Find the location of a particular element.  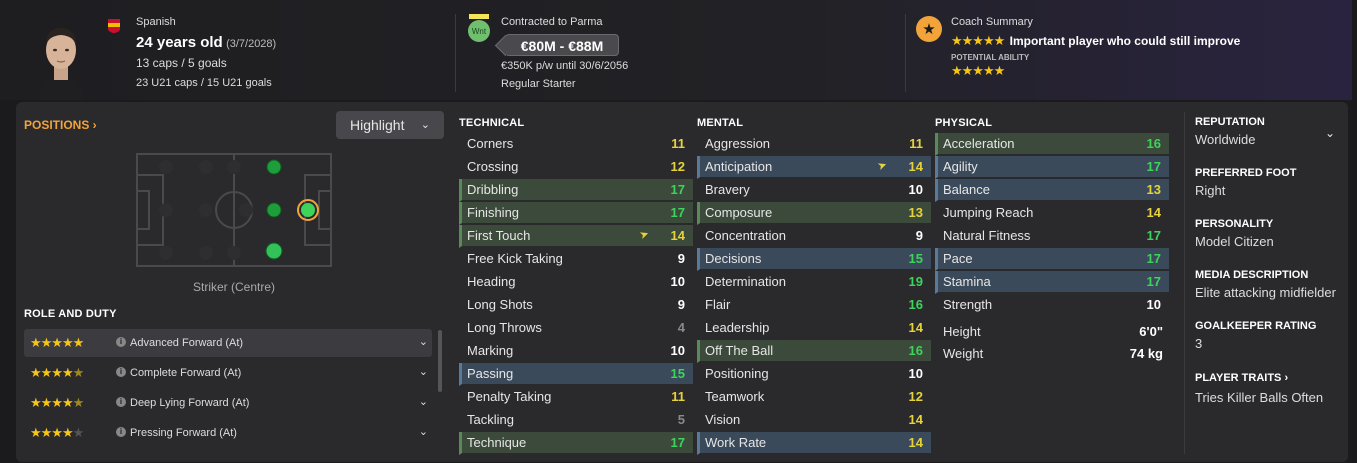

attribute-value: 13 is located at coordinates (1153, 189).